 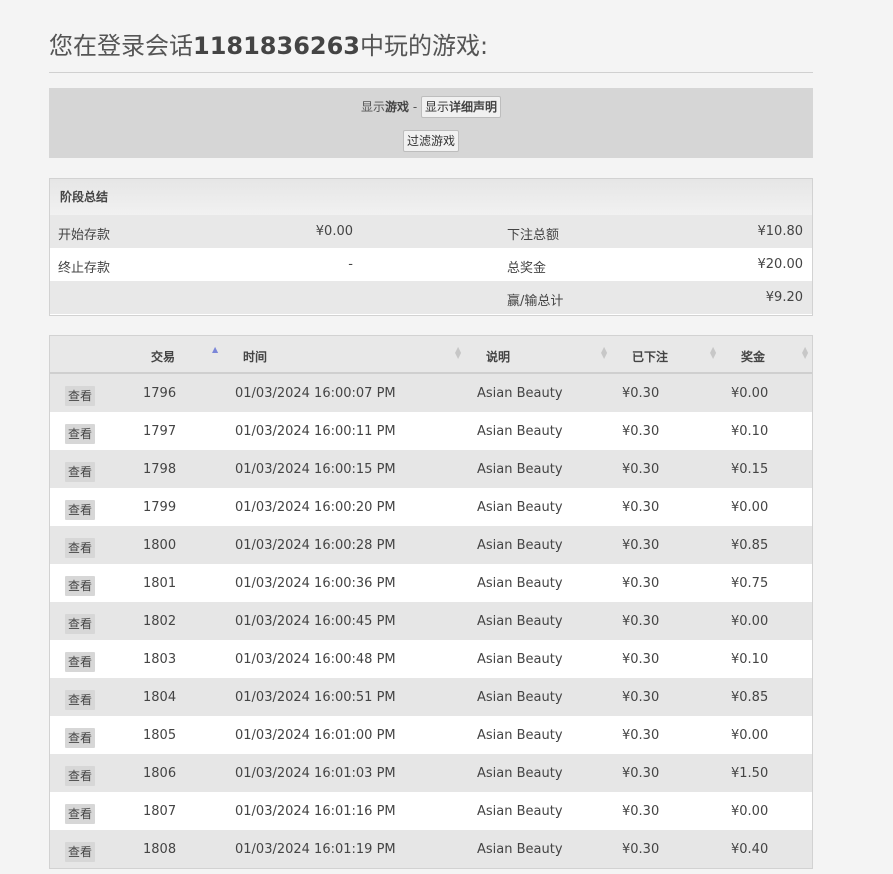 What do you see at coordinates (160, 507) in the screenshot?
I see `transaction-id: 1799` at bounding box center [160, 507].